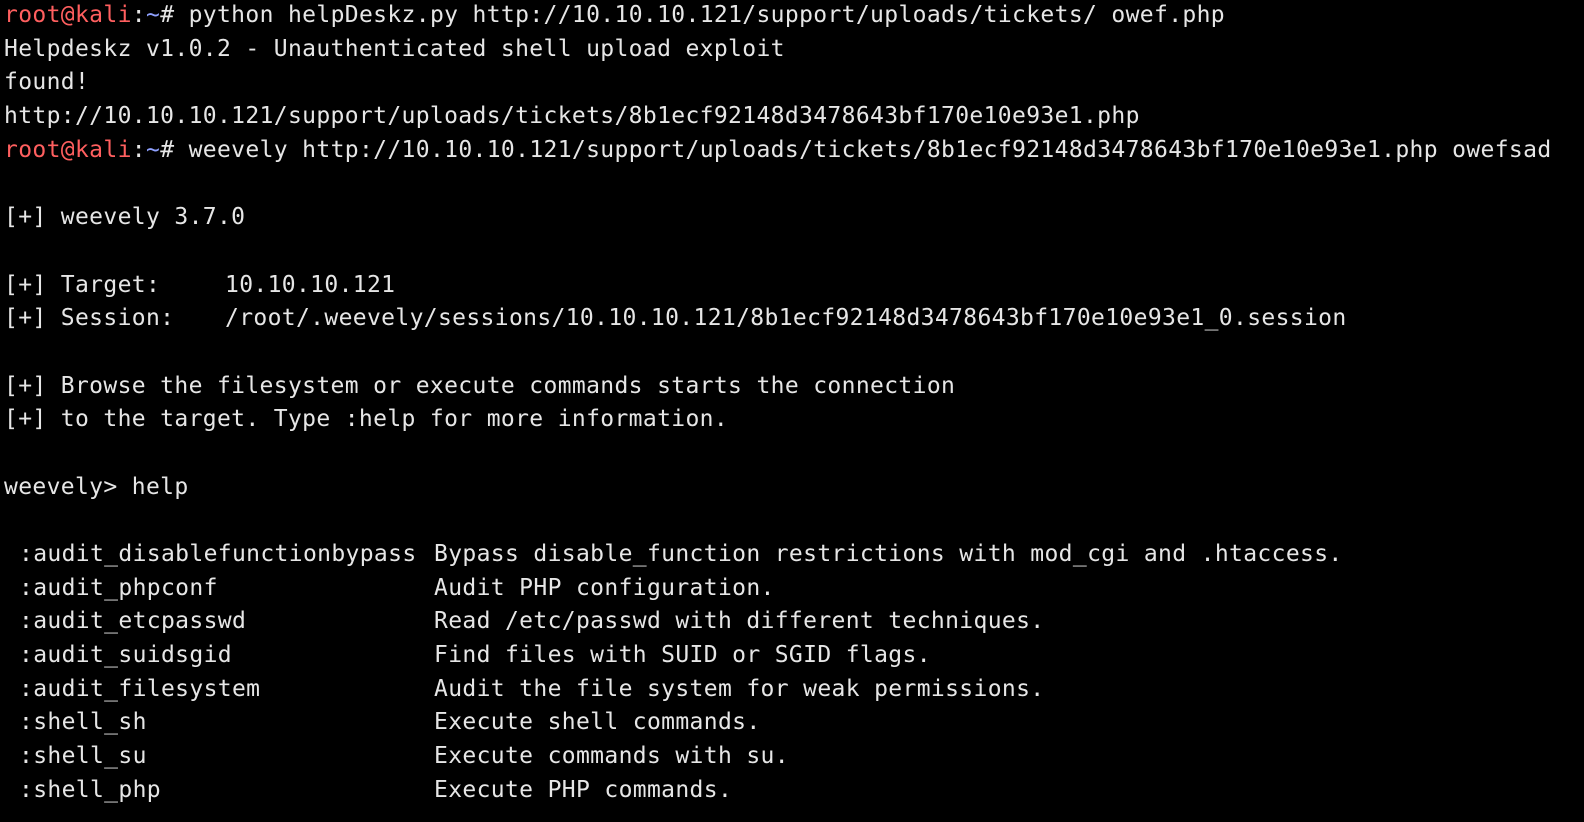 This screenshot has height=822, width=1584. What do you see at coordinates (83, 722) in the screenshot?
I see `help-command: :shell_sh` at bounding box center [83, 722].